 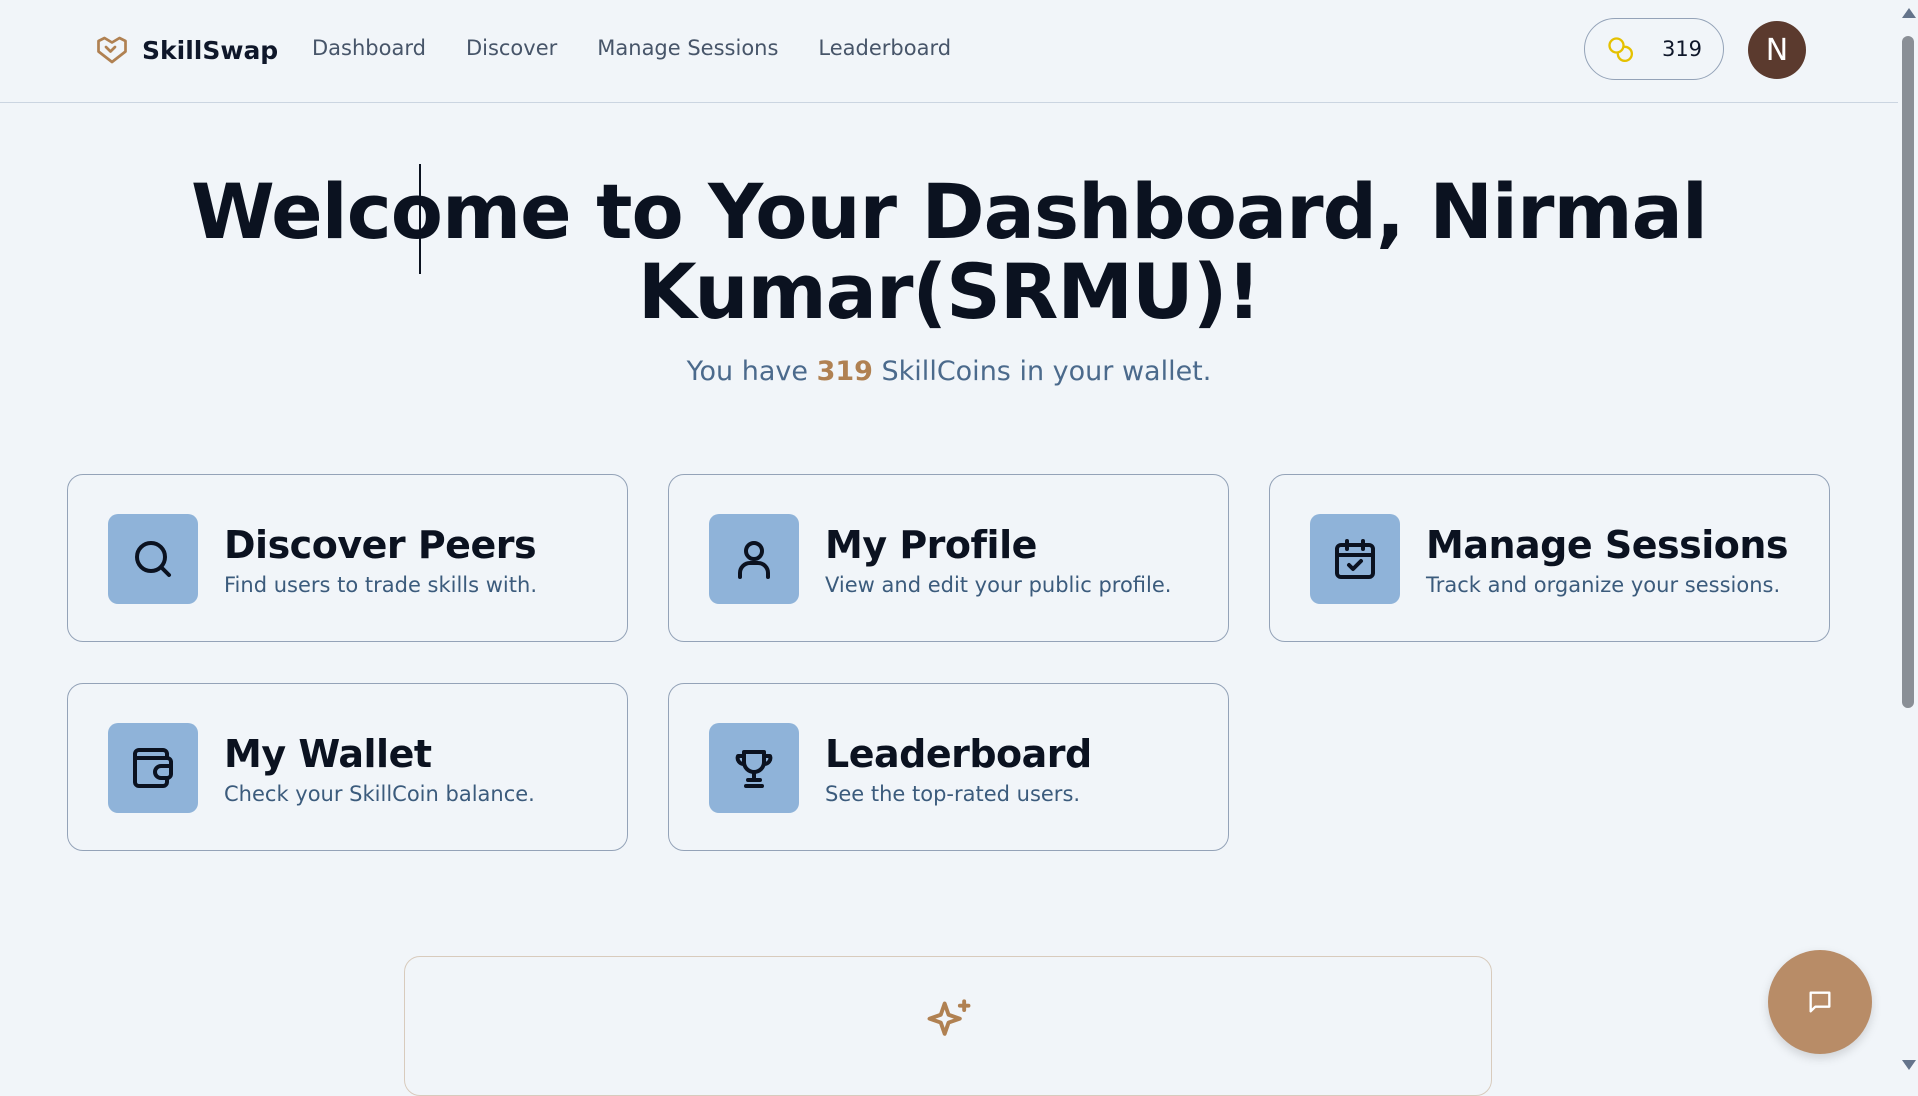 I want to click on handshake-icon, so click(x=112, y=50).